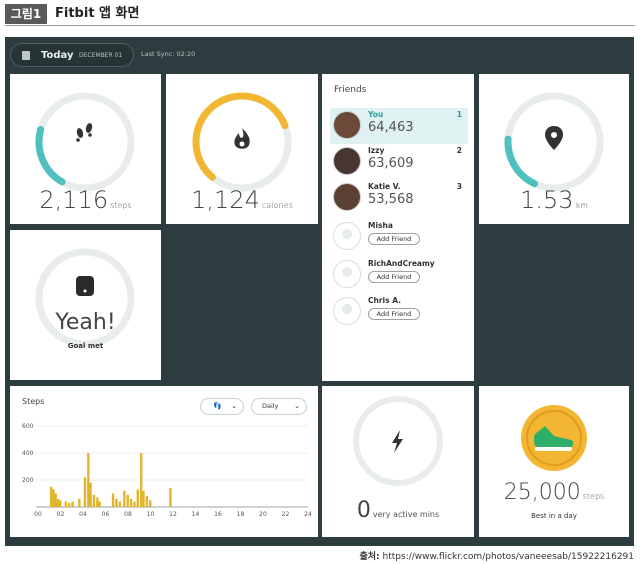 The image size is (640, 564). What do you see at coordinates (391, 163) in the screenshot?
I see `friend-score: 63,609` at bounding box center [391, 163].